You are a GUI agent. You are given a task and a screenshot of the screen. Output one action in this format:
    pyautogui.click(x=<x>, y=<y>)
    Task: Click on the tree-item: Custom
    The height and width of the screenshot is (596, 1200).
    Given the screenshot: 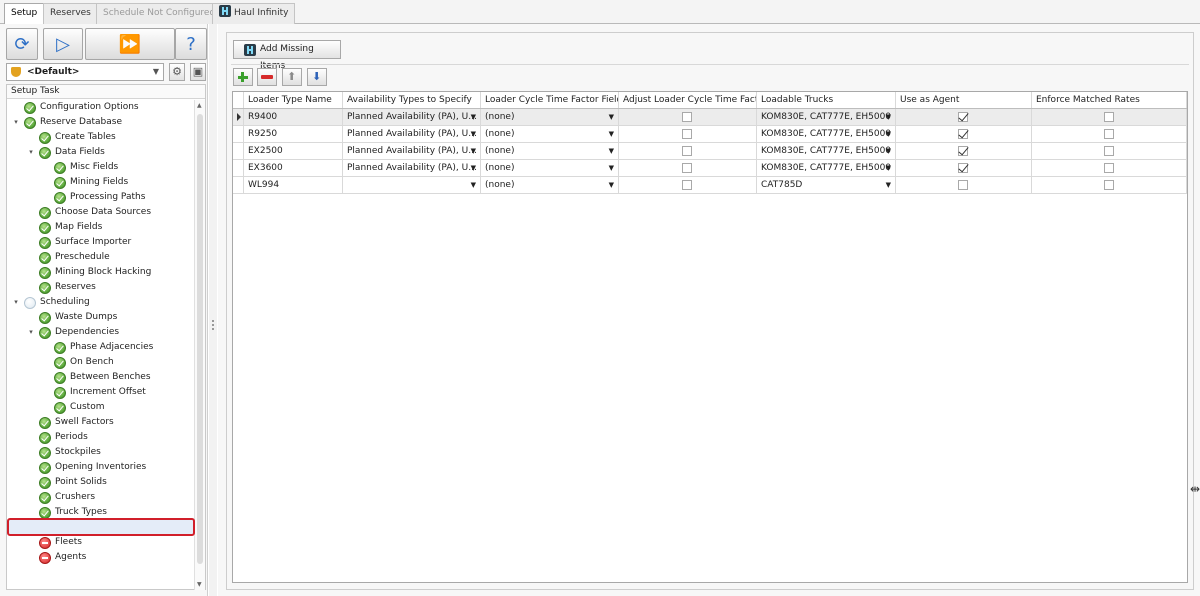 What is the action you would take?
    pyautogui.click(x=100, y=407)
    